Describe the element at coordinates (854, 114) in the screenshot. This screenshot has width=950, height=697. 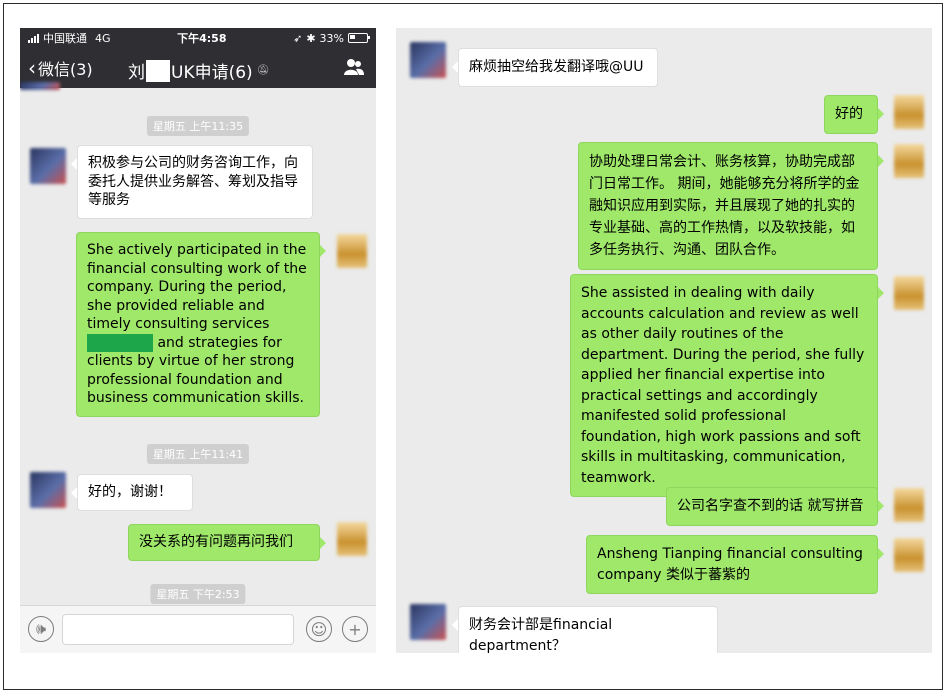
I see `message-bubble-sent: 好的` at that location.